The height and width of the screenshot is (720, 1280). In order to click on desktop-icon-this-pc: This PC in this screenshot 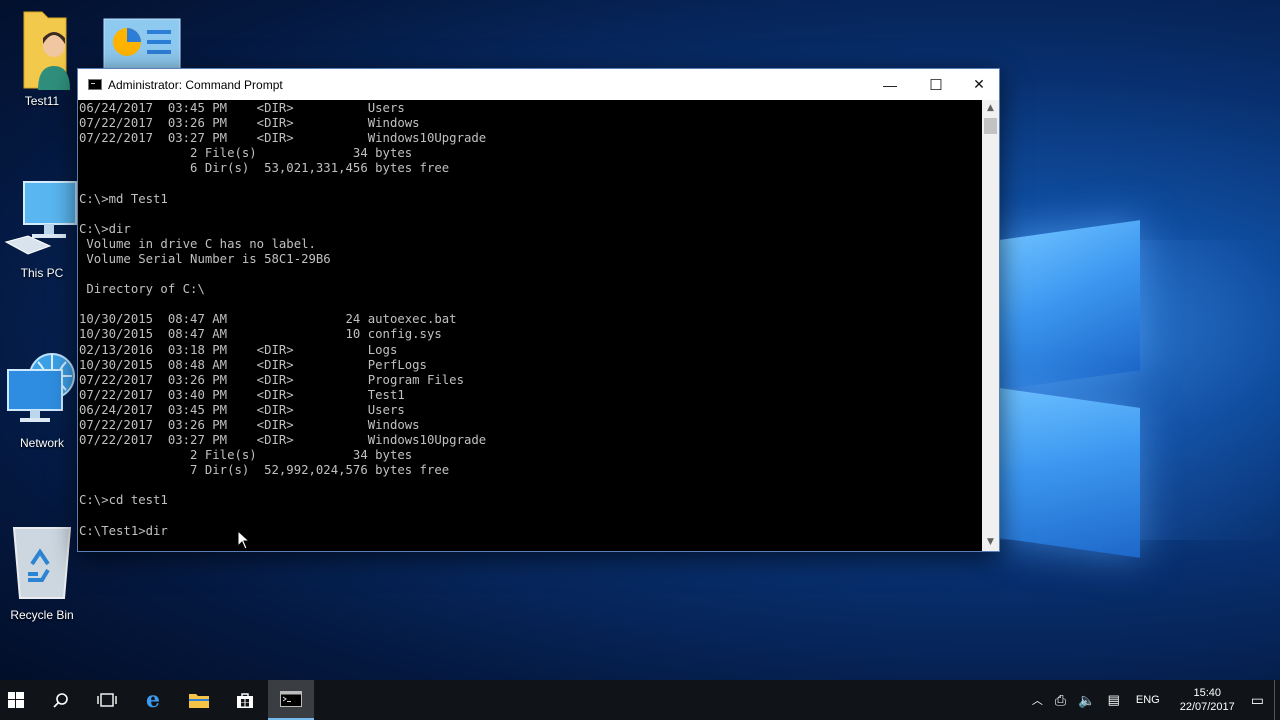, I will do `click(42, 229)`.